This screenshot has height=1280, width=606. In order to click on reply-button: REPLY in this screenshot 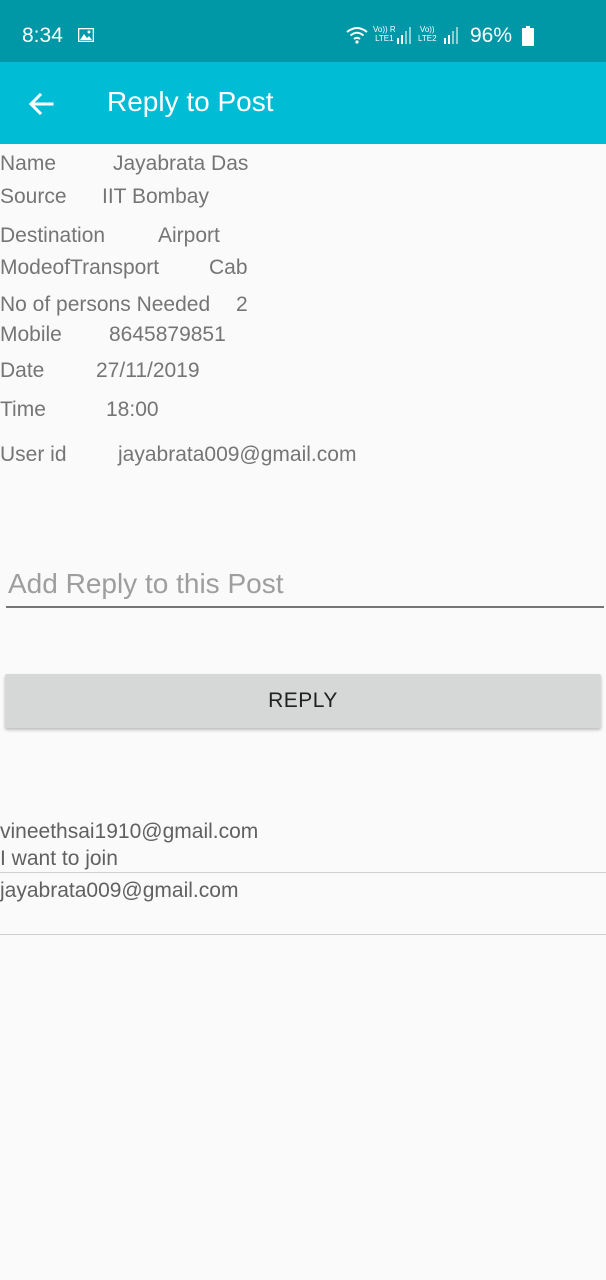, I will do `click(303, 701)`.